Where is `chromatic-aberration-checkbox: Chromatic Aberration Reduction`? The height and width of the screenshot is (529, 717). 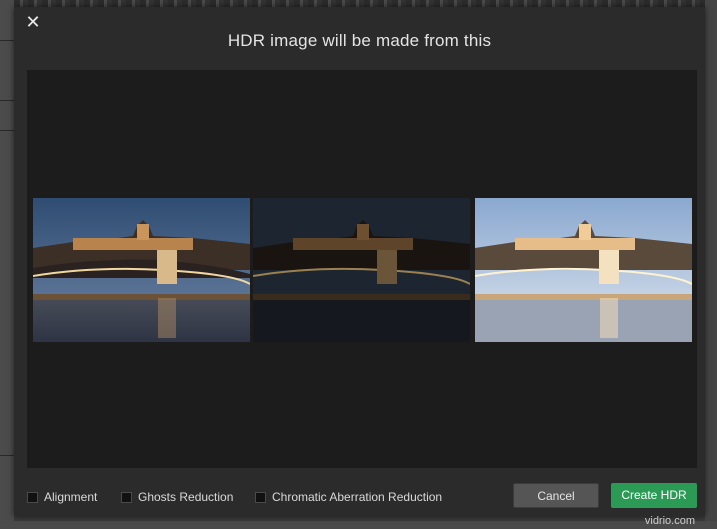
chromatic-aberration-checkbox: Chromatic Aberration Reduction is located at coordinates (348, 497).